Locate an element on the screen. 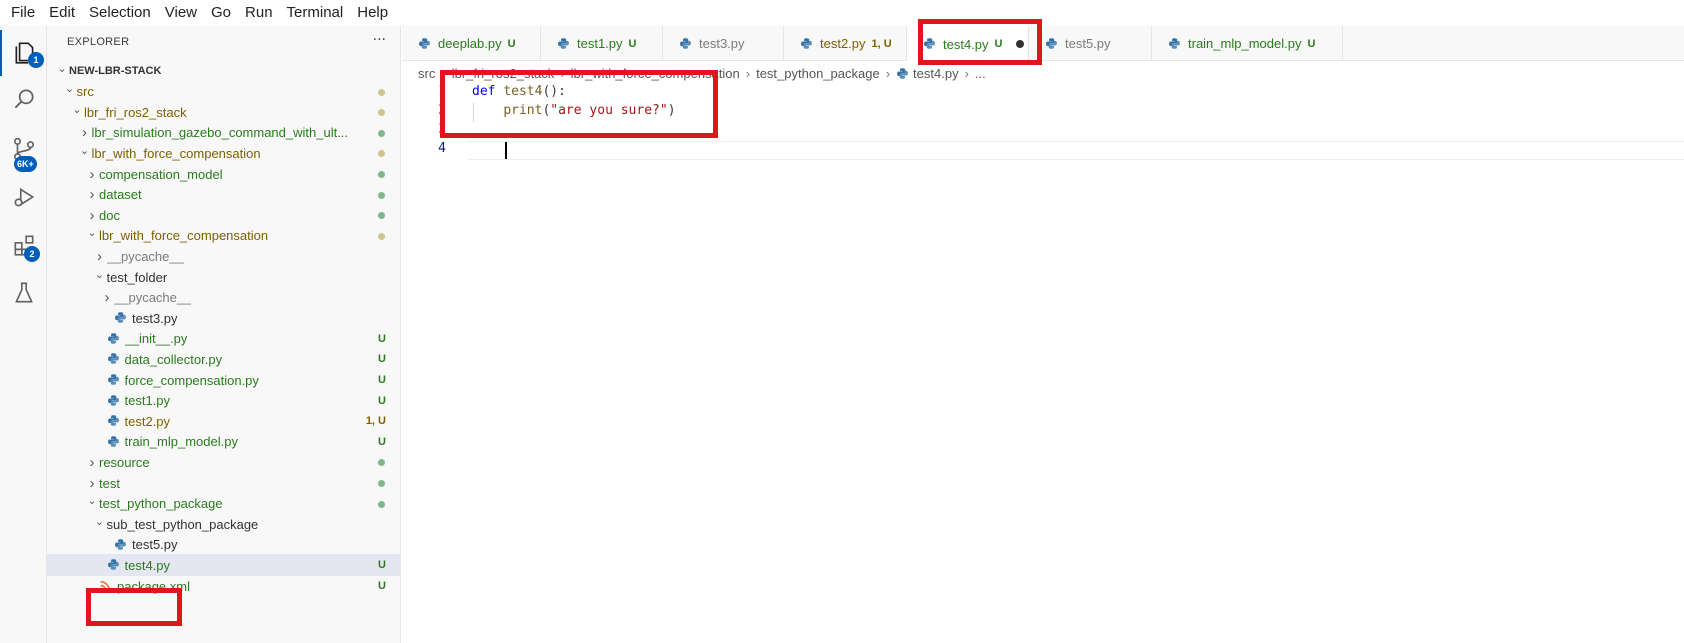 This screenshot has width=1684, height=643. extensions-badge: 2 is located at coordinates (32, 254).